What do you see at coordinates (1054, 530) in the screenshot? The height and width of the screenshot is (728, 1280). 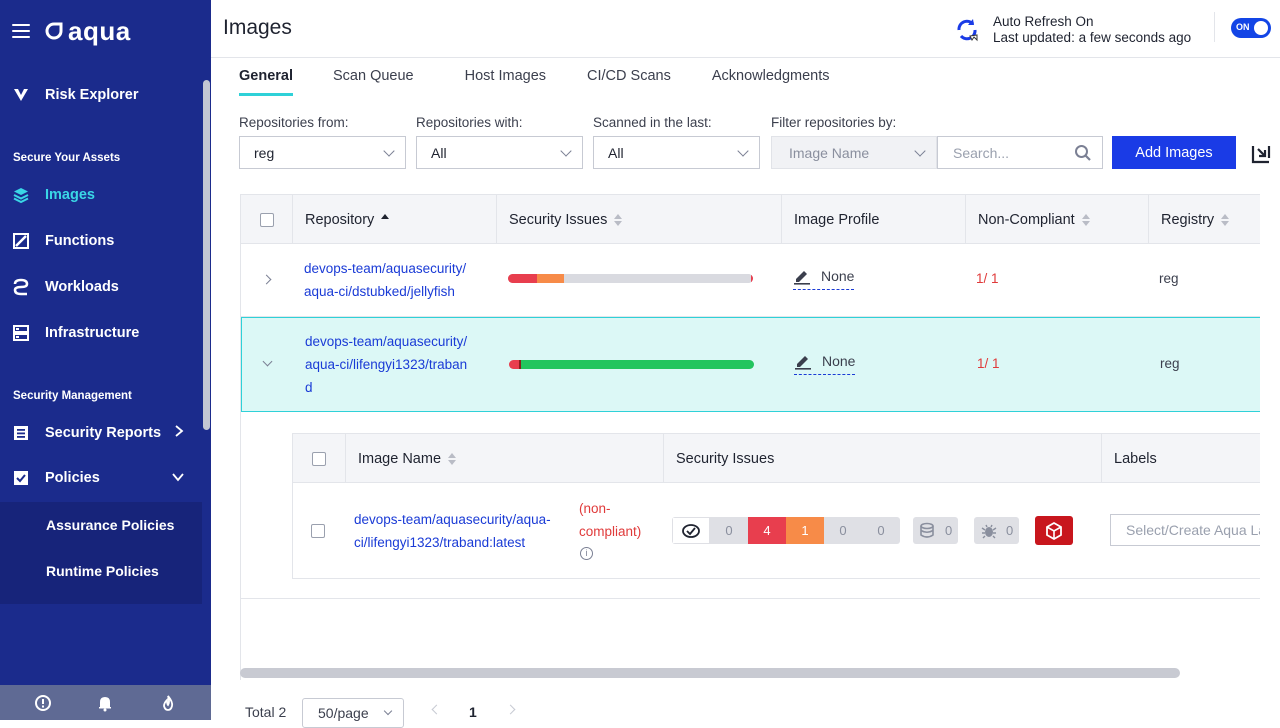 I see `assurance-status-badge` at bounding box center [1054, 530].